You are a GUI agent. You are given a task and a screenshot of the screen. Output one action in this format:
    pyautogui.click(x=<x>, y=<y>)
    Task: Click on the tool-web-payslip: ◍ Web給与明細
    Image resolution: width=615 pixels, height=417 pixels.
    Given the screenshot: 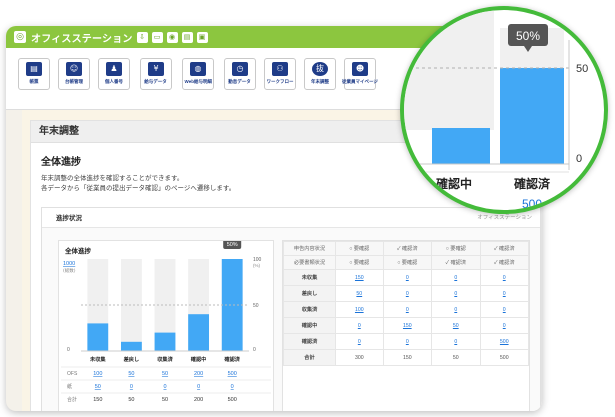 What is the action you would take?
    pyautogui.click(x=198, y=74)
    